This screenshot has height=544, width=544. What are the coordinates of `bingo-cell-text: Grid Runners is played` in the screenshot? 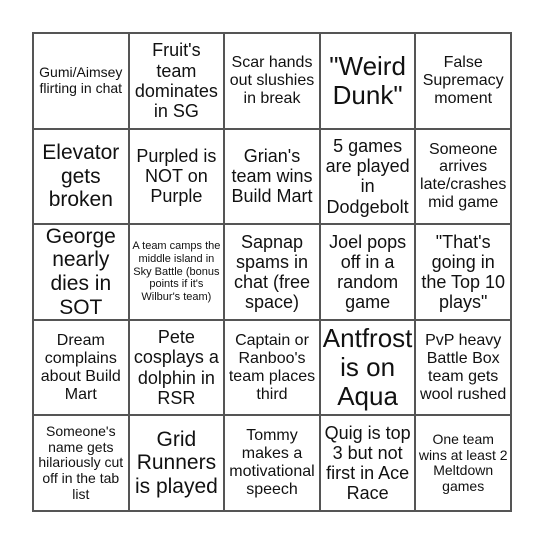 It's located at (176, 462).